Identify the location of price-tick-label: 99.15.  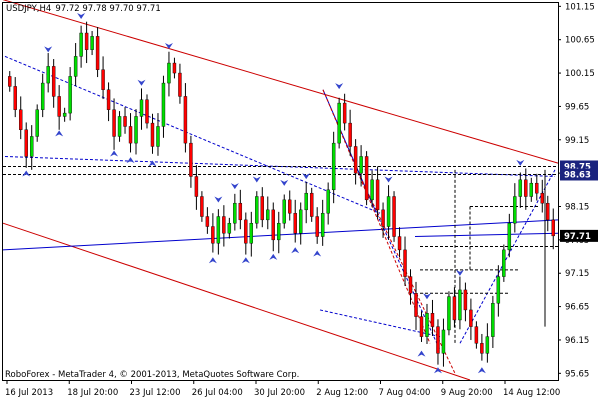
(577, 141).